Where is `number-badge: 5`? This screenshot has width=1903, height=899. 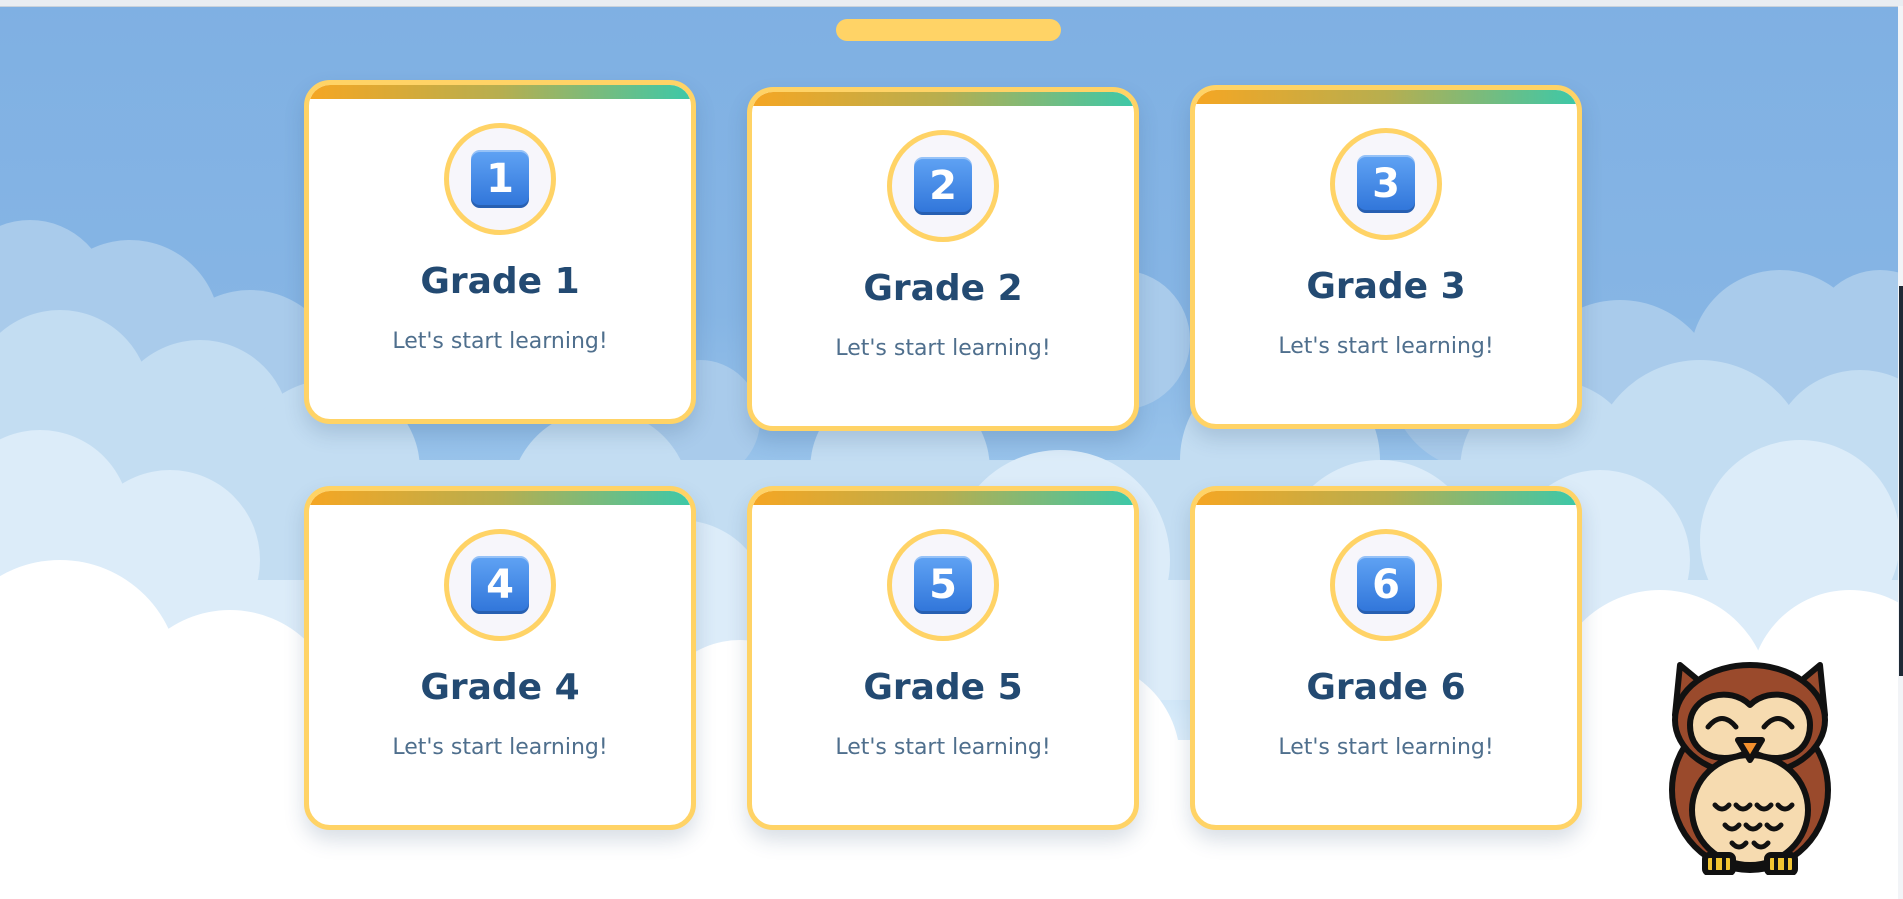
number-badge: 5 is located at coordinates (943, 585).